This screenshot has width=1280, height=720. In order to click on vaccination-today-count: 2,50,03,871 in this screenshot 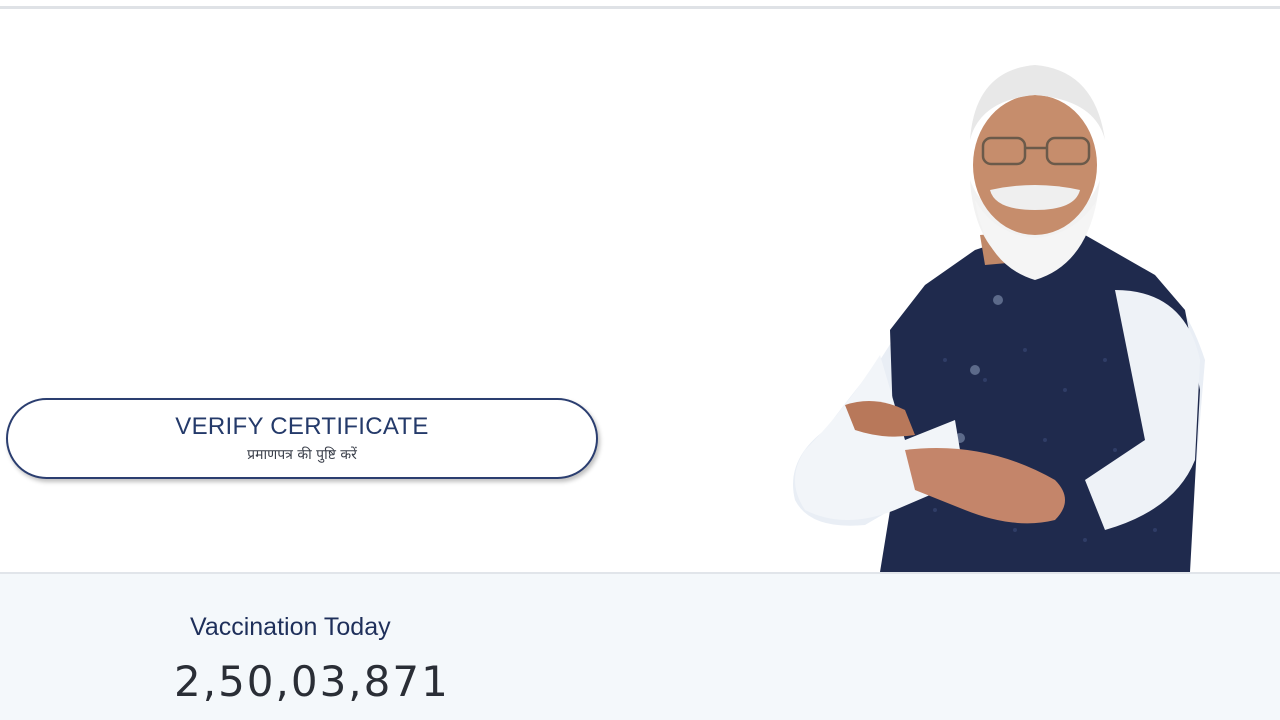, I will do `click(312, 681)`.